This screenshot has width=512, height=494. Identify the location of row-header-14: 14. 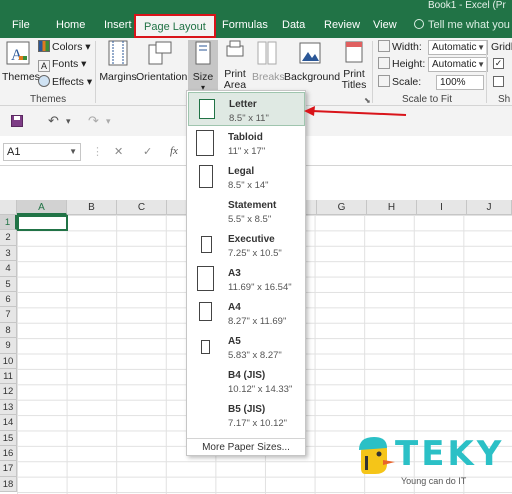
(8, 423).